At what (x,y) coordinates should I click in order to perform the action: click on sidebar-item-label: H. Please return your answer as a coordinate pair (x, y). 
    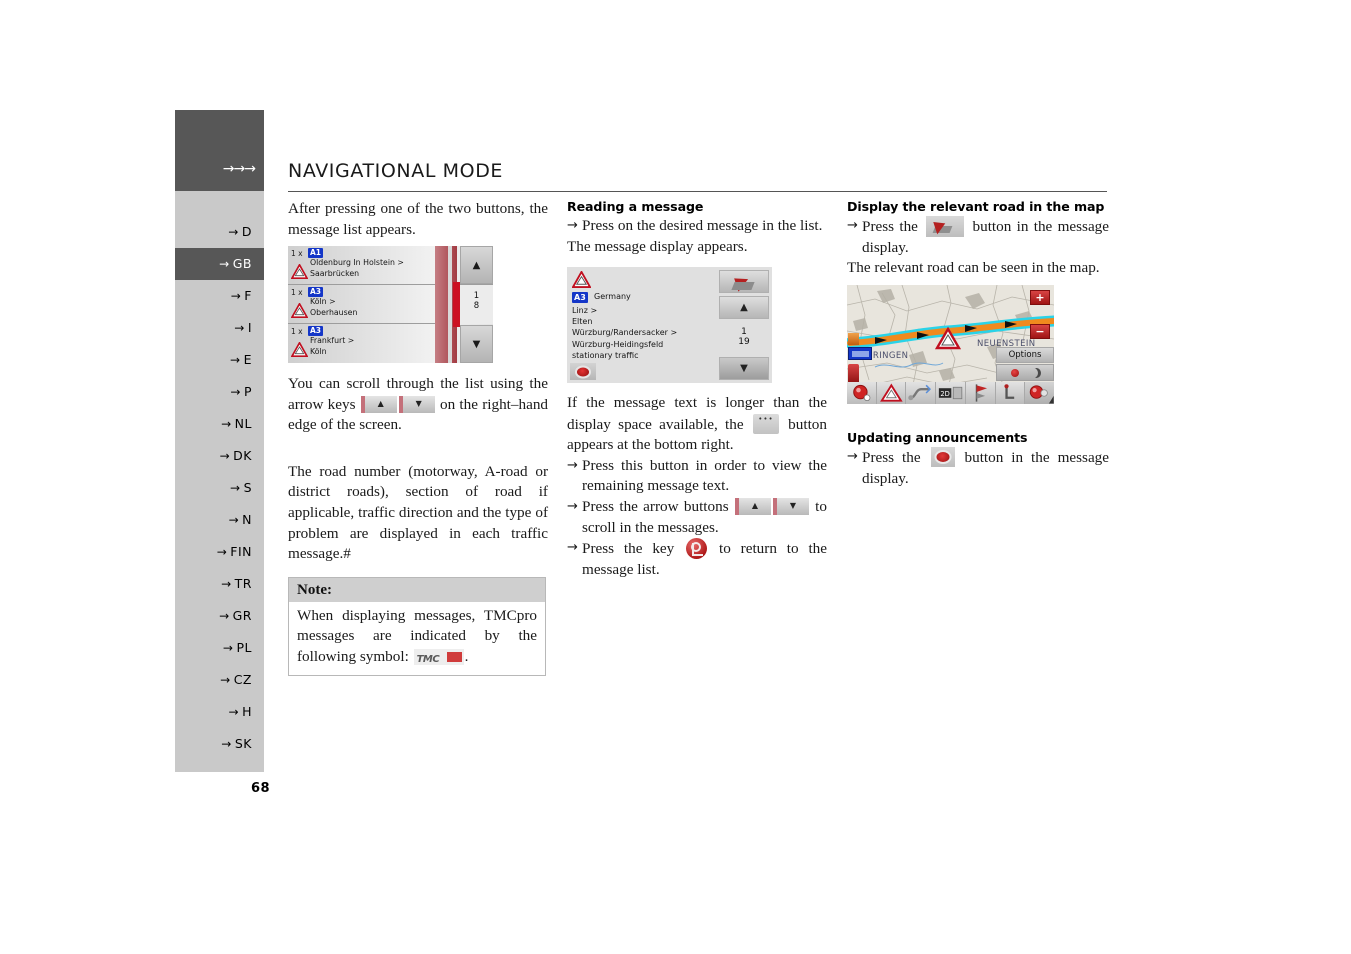
    Looking at the image, I should click on (247, 711).